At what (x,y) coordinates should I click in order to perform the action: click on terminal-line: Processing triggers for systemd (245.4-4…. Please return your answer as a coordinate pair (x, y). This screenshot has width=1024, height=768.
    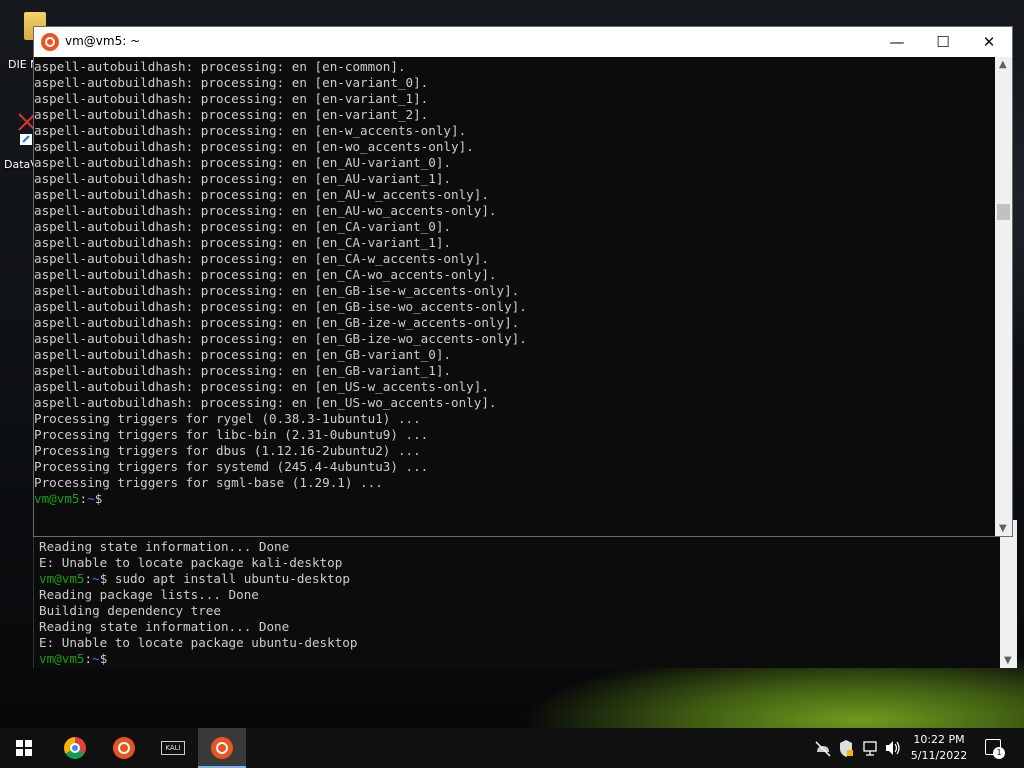
    Looking at the image, I should click on (231, 466).